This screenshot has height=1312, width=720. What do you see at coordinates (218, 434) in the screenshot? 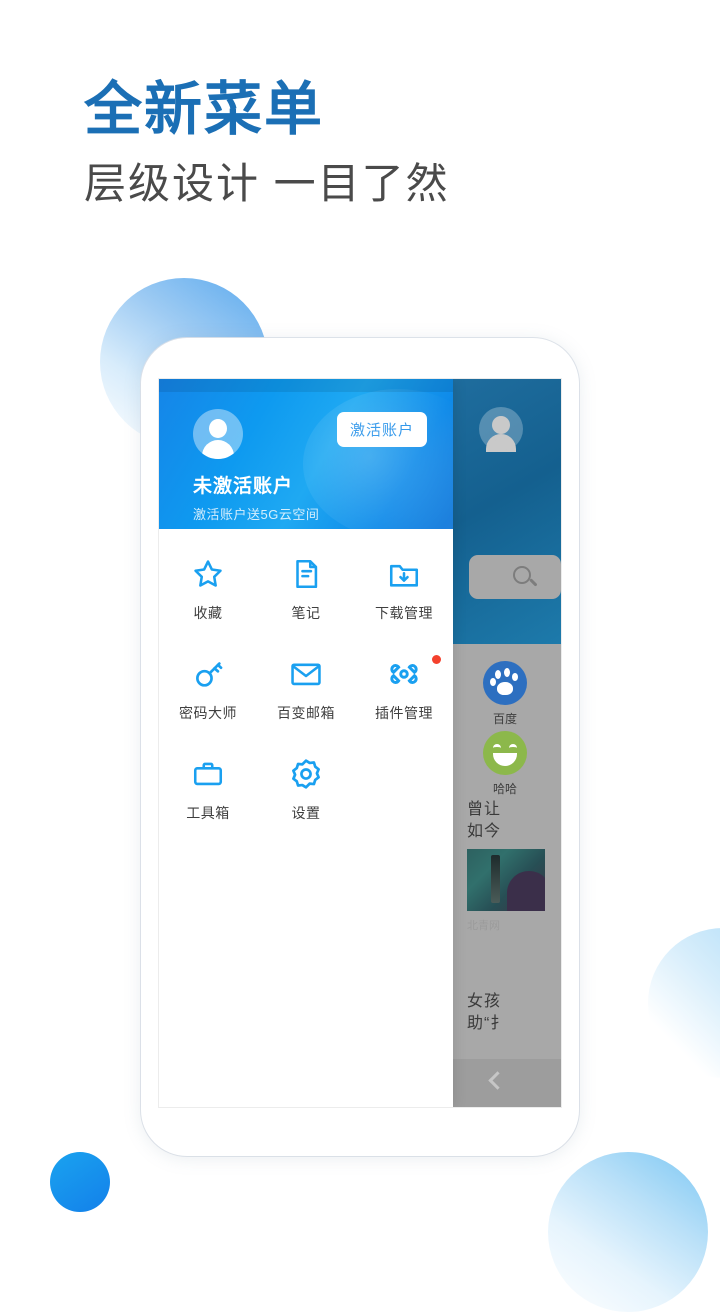
I see `user-avatar-icon` at bounding box center [218, 434].